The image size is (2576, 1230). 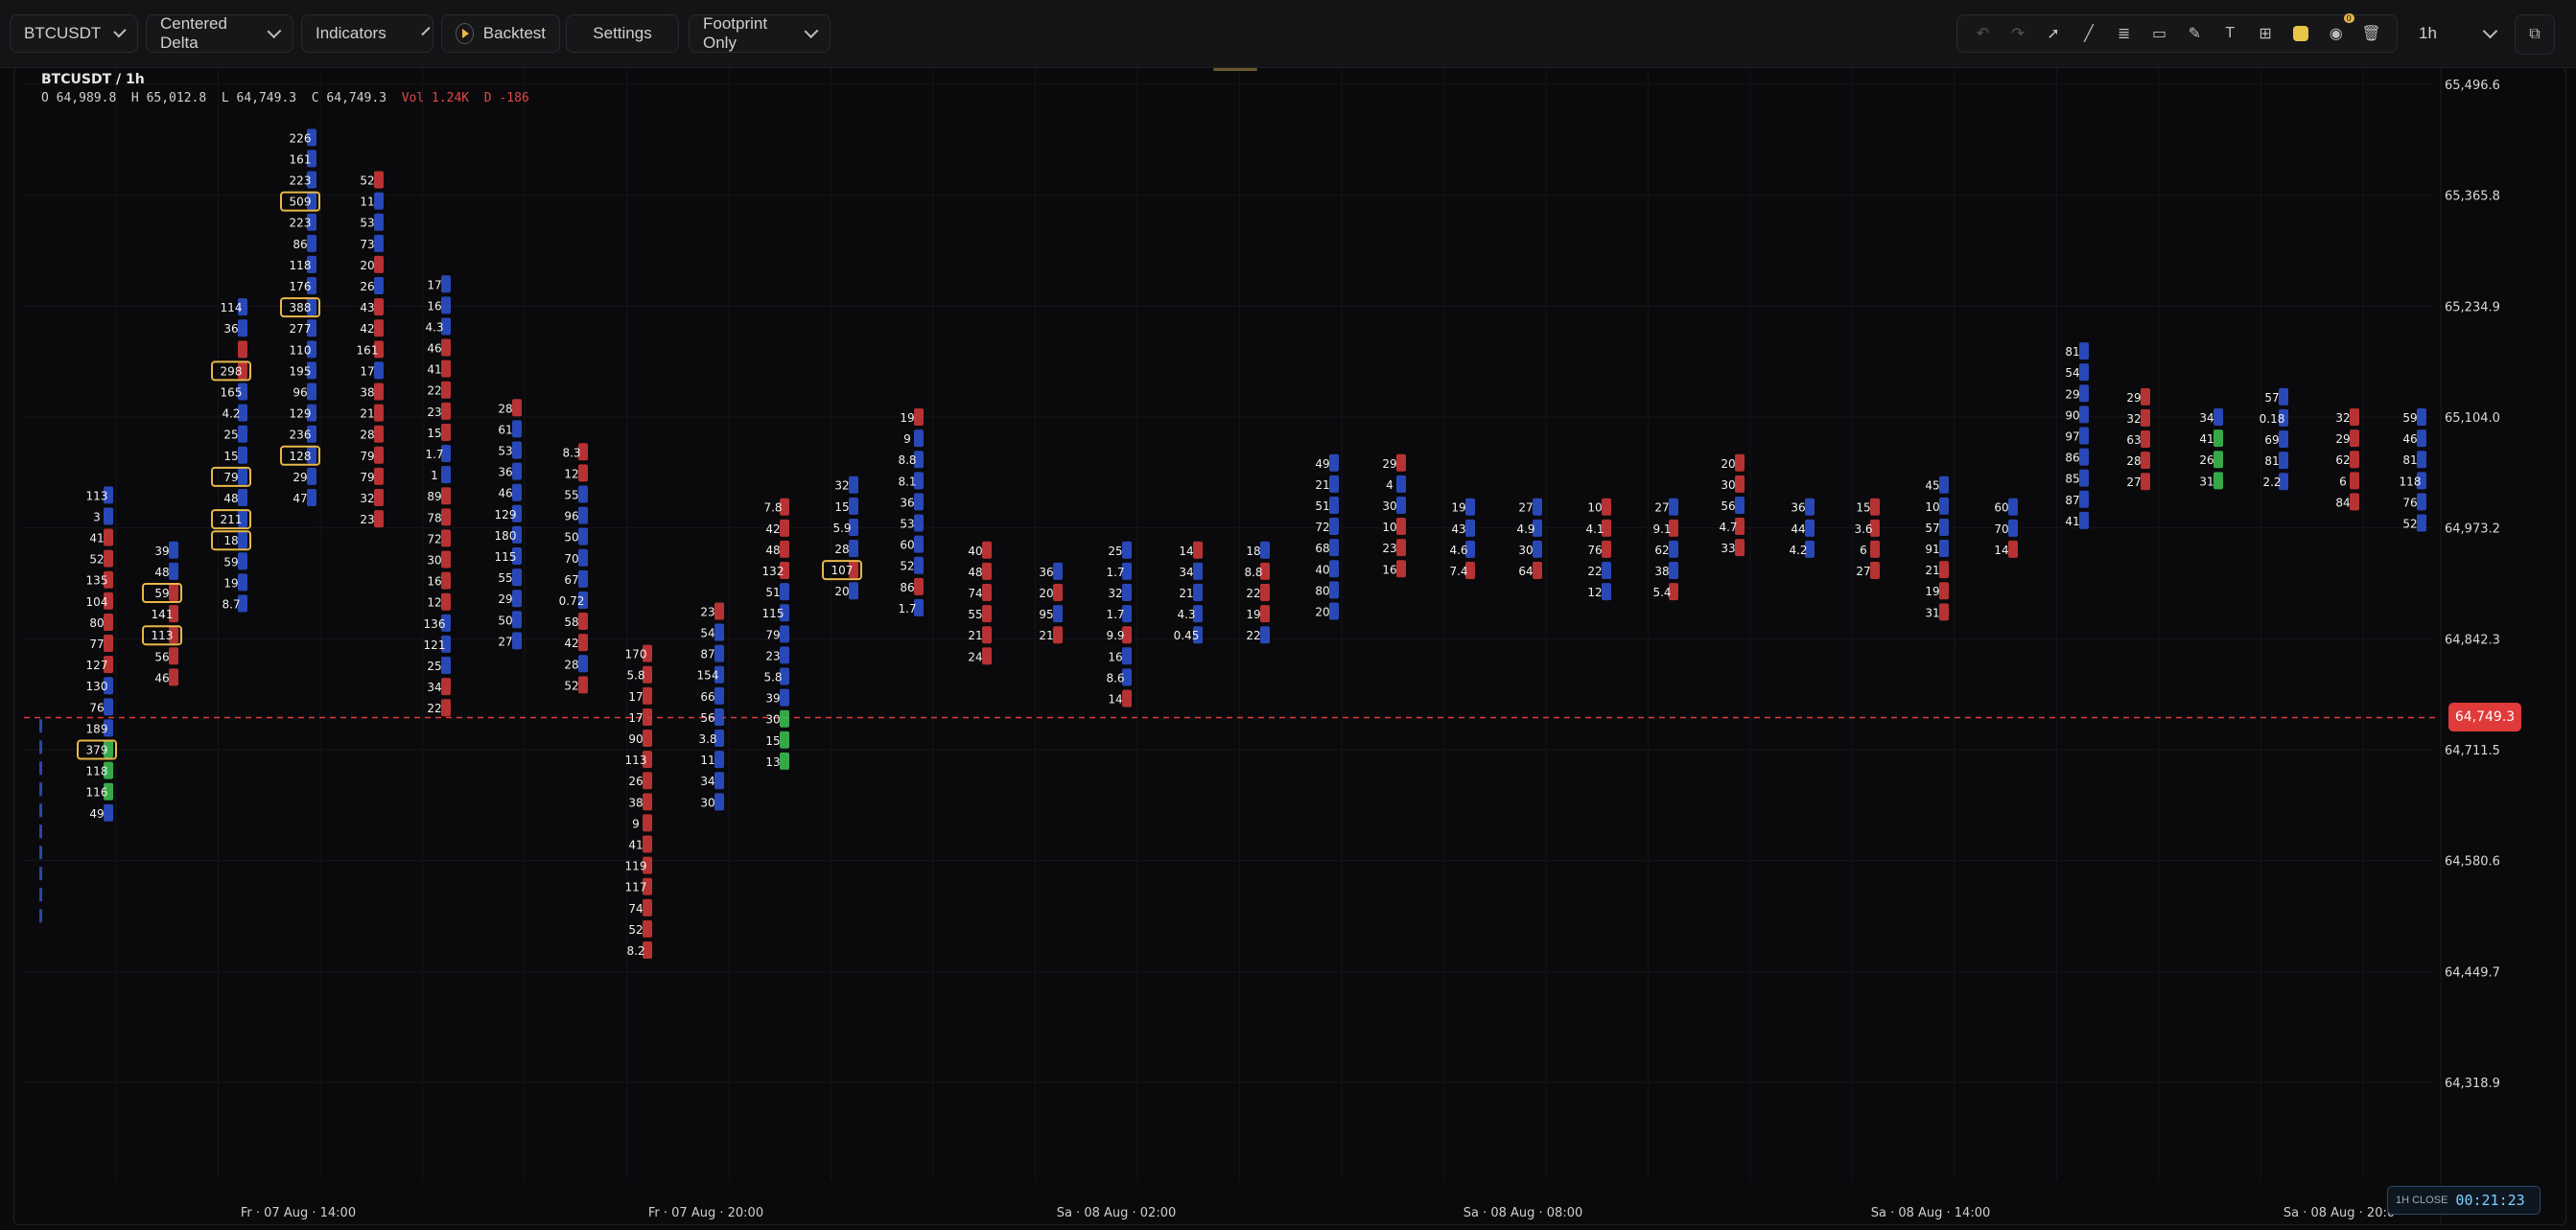 What do you see at coordinates (301, 181) in the screenshot?
I see `footprint-value: 223` at bounding box center [301, 181].